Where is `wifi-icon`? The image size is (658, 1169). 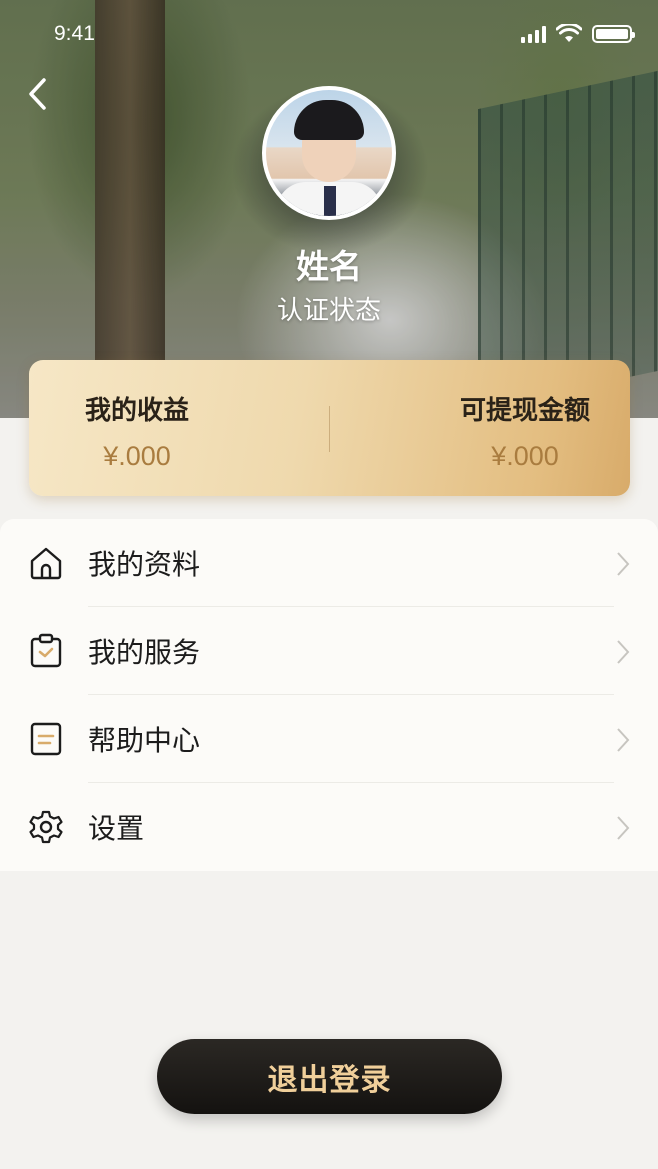 wifi-icon is located at coordinates (569, 33).